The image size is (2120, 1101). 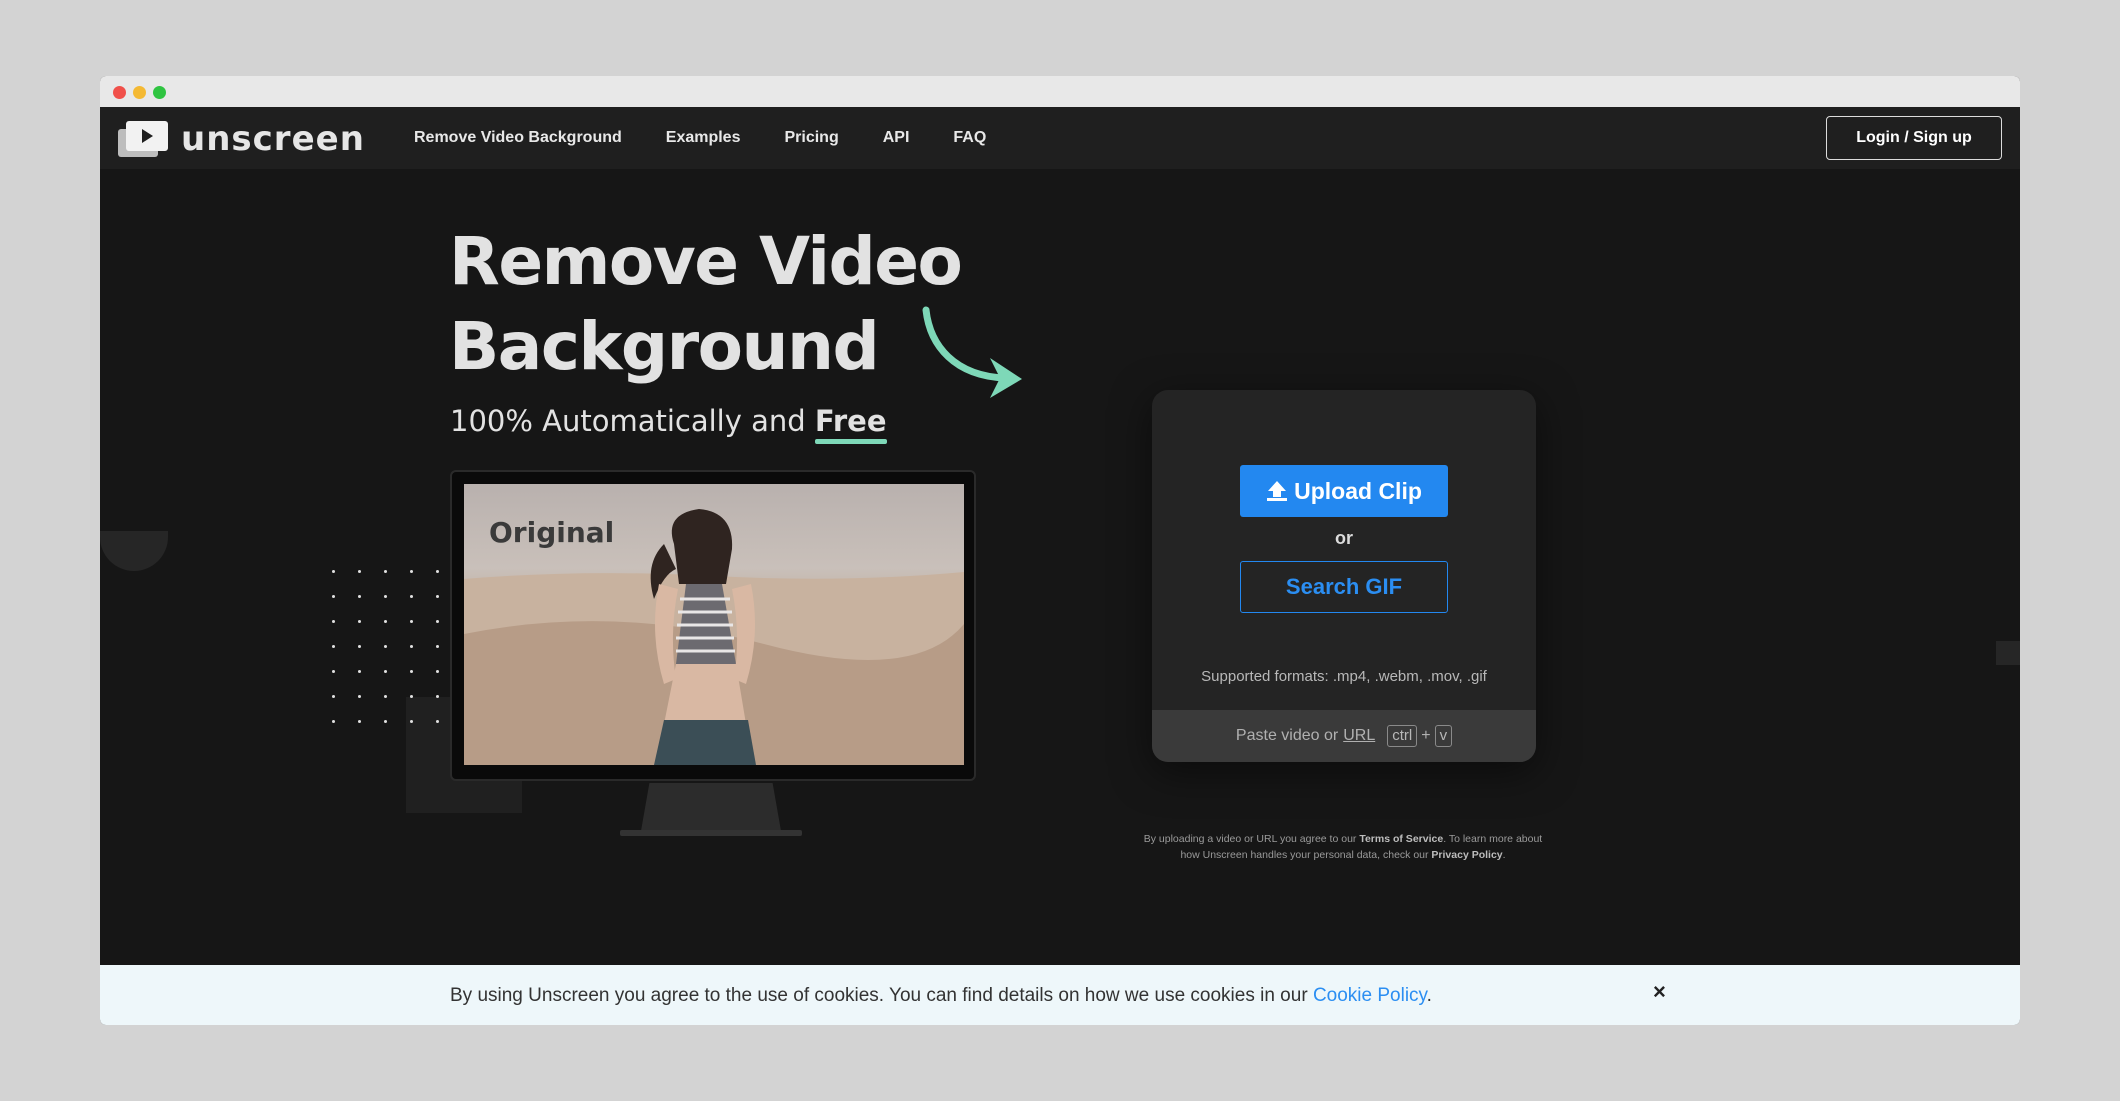 I want to click on upload-clip-label: Upload Clip, so click(x=1358, y=490).